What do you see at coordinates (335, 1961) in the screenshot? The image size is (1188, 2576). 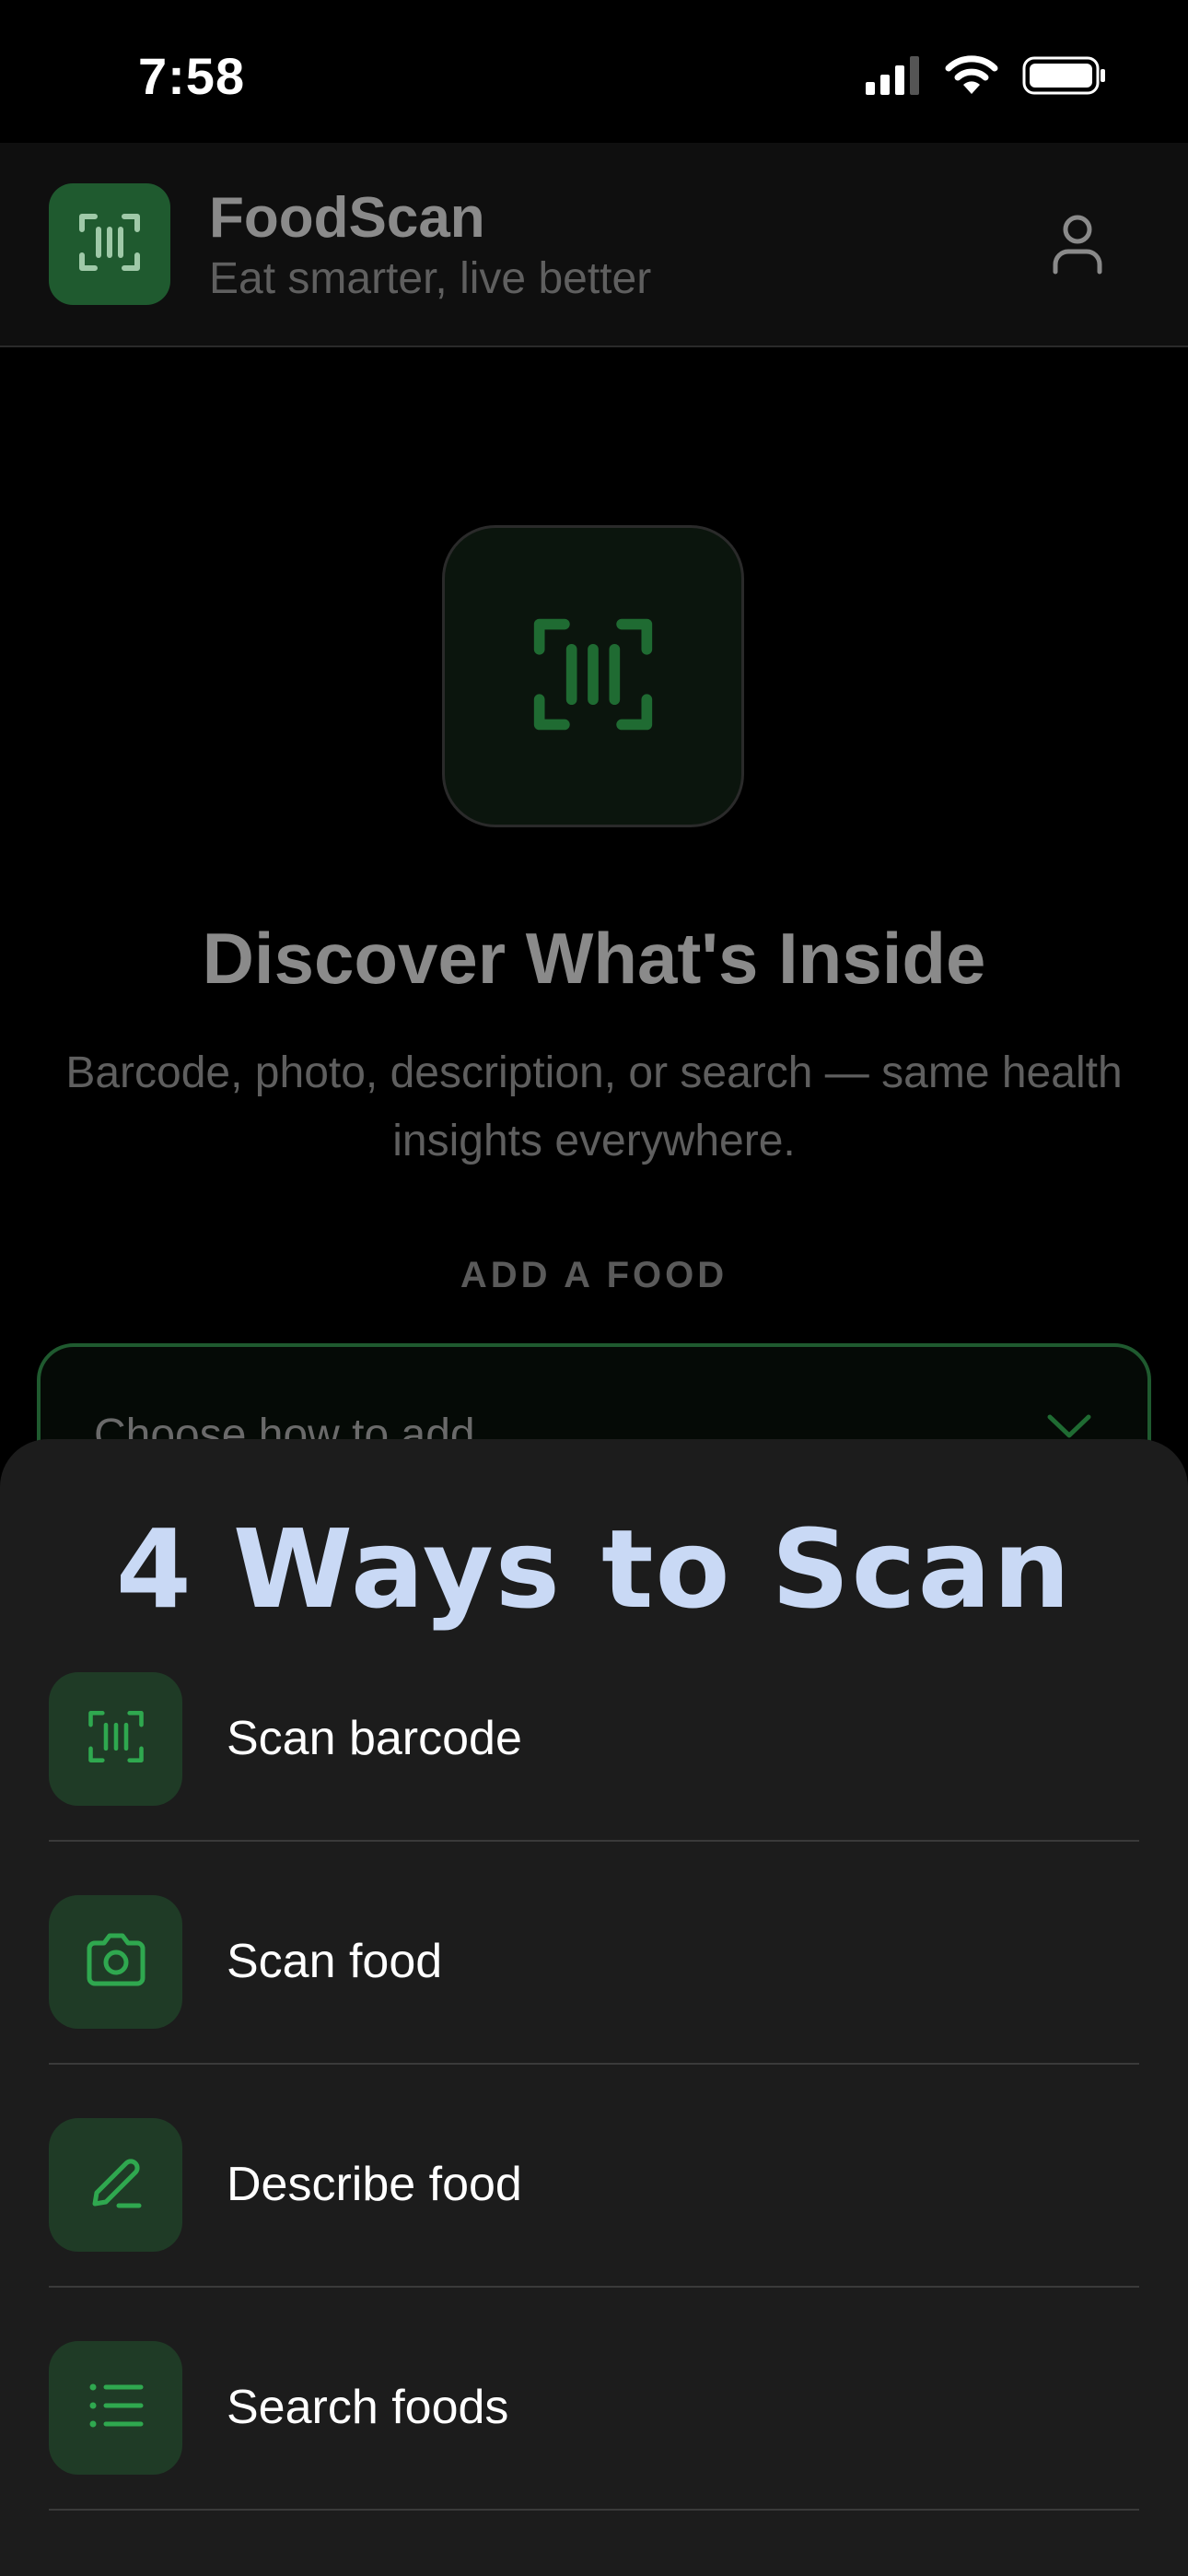 I see `option-label: Scan food` at bounding box center [335, 1961].